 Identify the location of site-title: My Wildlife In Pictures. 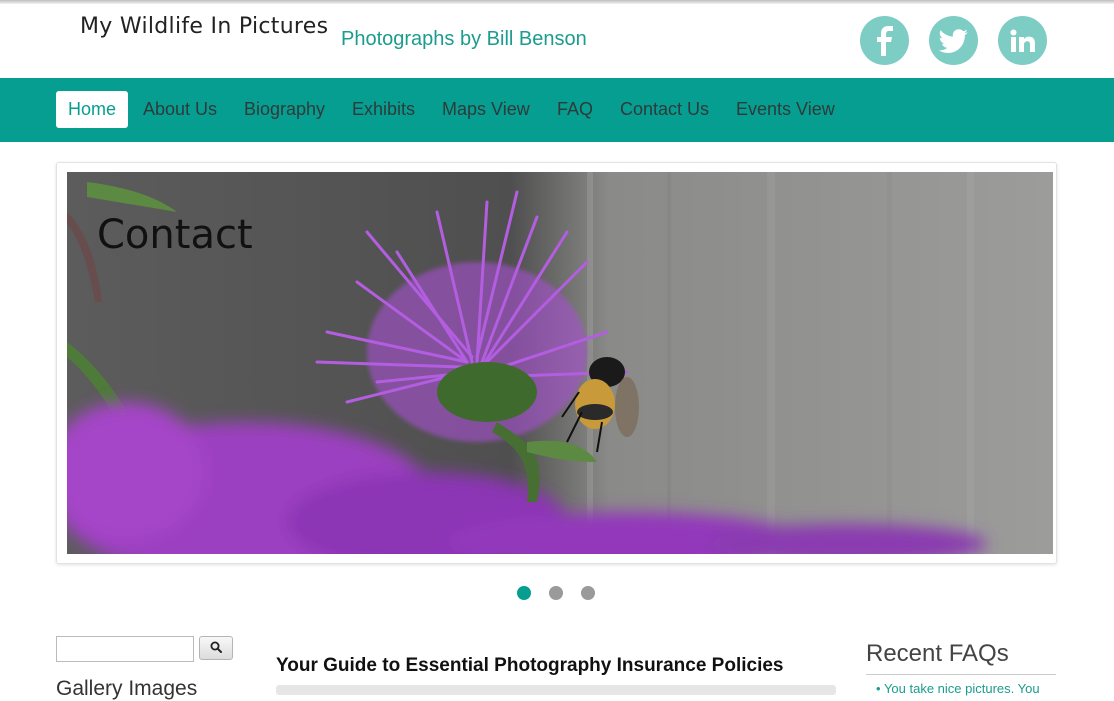
(204, 26).